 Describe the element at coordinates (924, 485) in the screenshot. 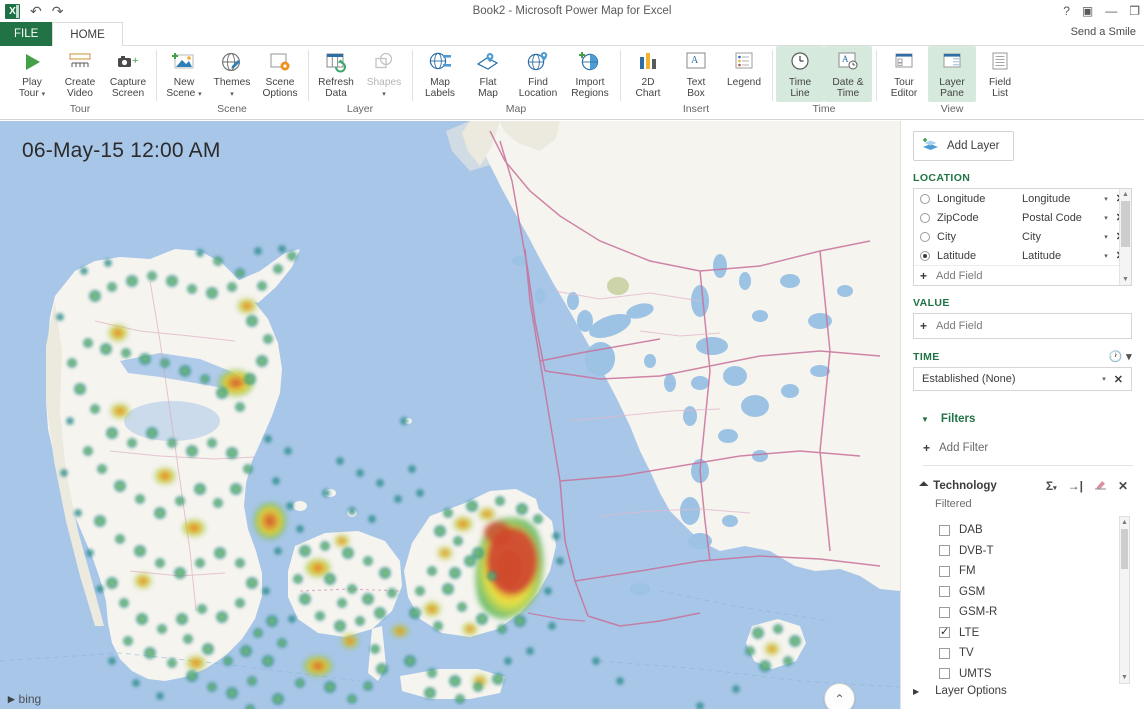

I see `technology-collapse-icon: ◤` at that location.